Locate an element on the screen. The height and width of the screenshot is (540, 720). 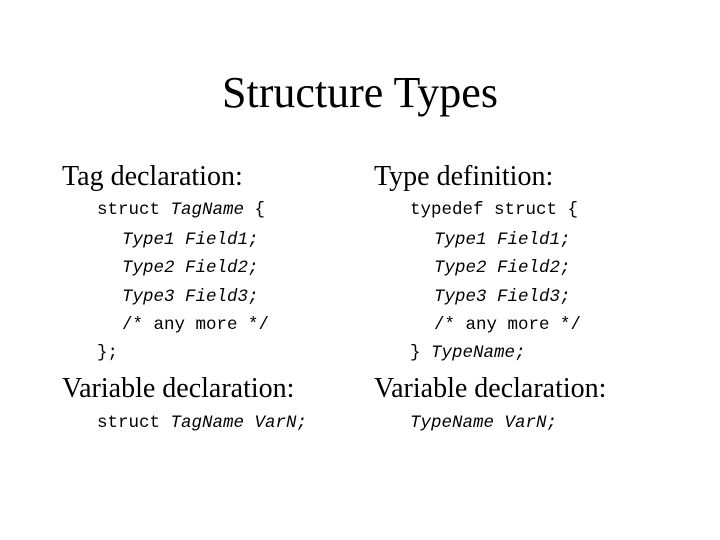
open-brace: { is located at coordinates (255, 210).